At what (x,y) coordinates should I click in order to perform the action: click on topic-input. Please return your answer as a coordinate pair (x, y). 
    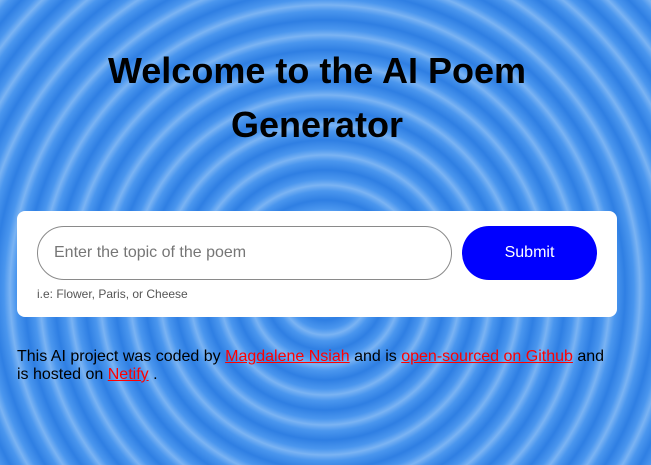
    Looking at the image, I should click on (244, 253).